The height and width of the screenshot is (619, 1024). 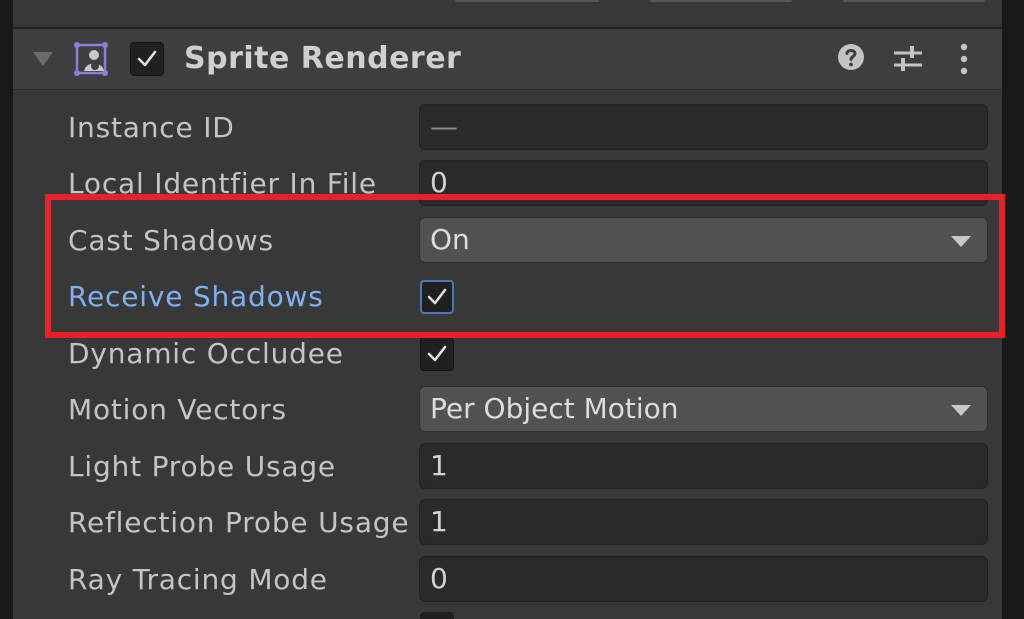 What do you see at coordinates (239, 522) in the screenshot?
I see `reflection-probe-usage-label: Reflection Probe Usage` at bounding box center [239, 522].